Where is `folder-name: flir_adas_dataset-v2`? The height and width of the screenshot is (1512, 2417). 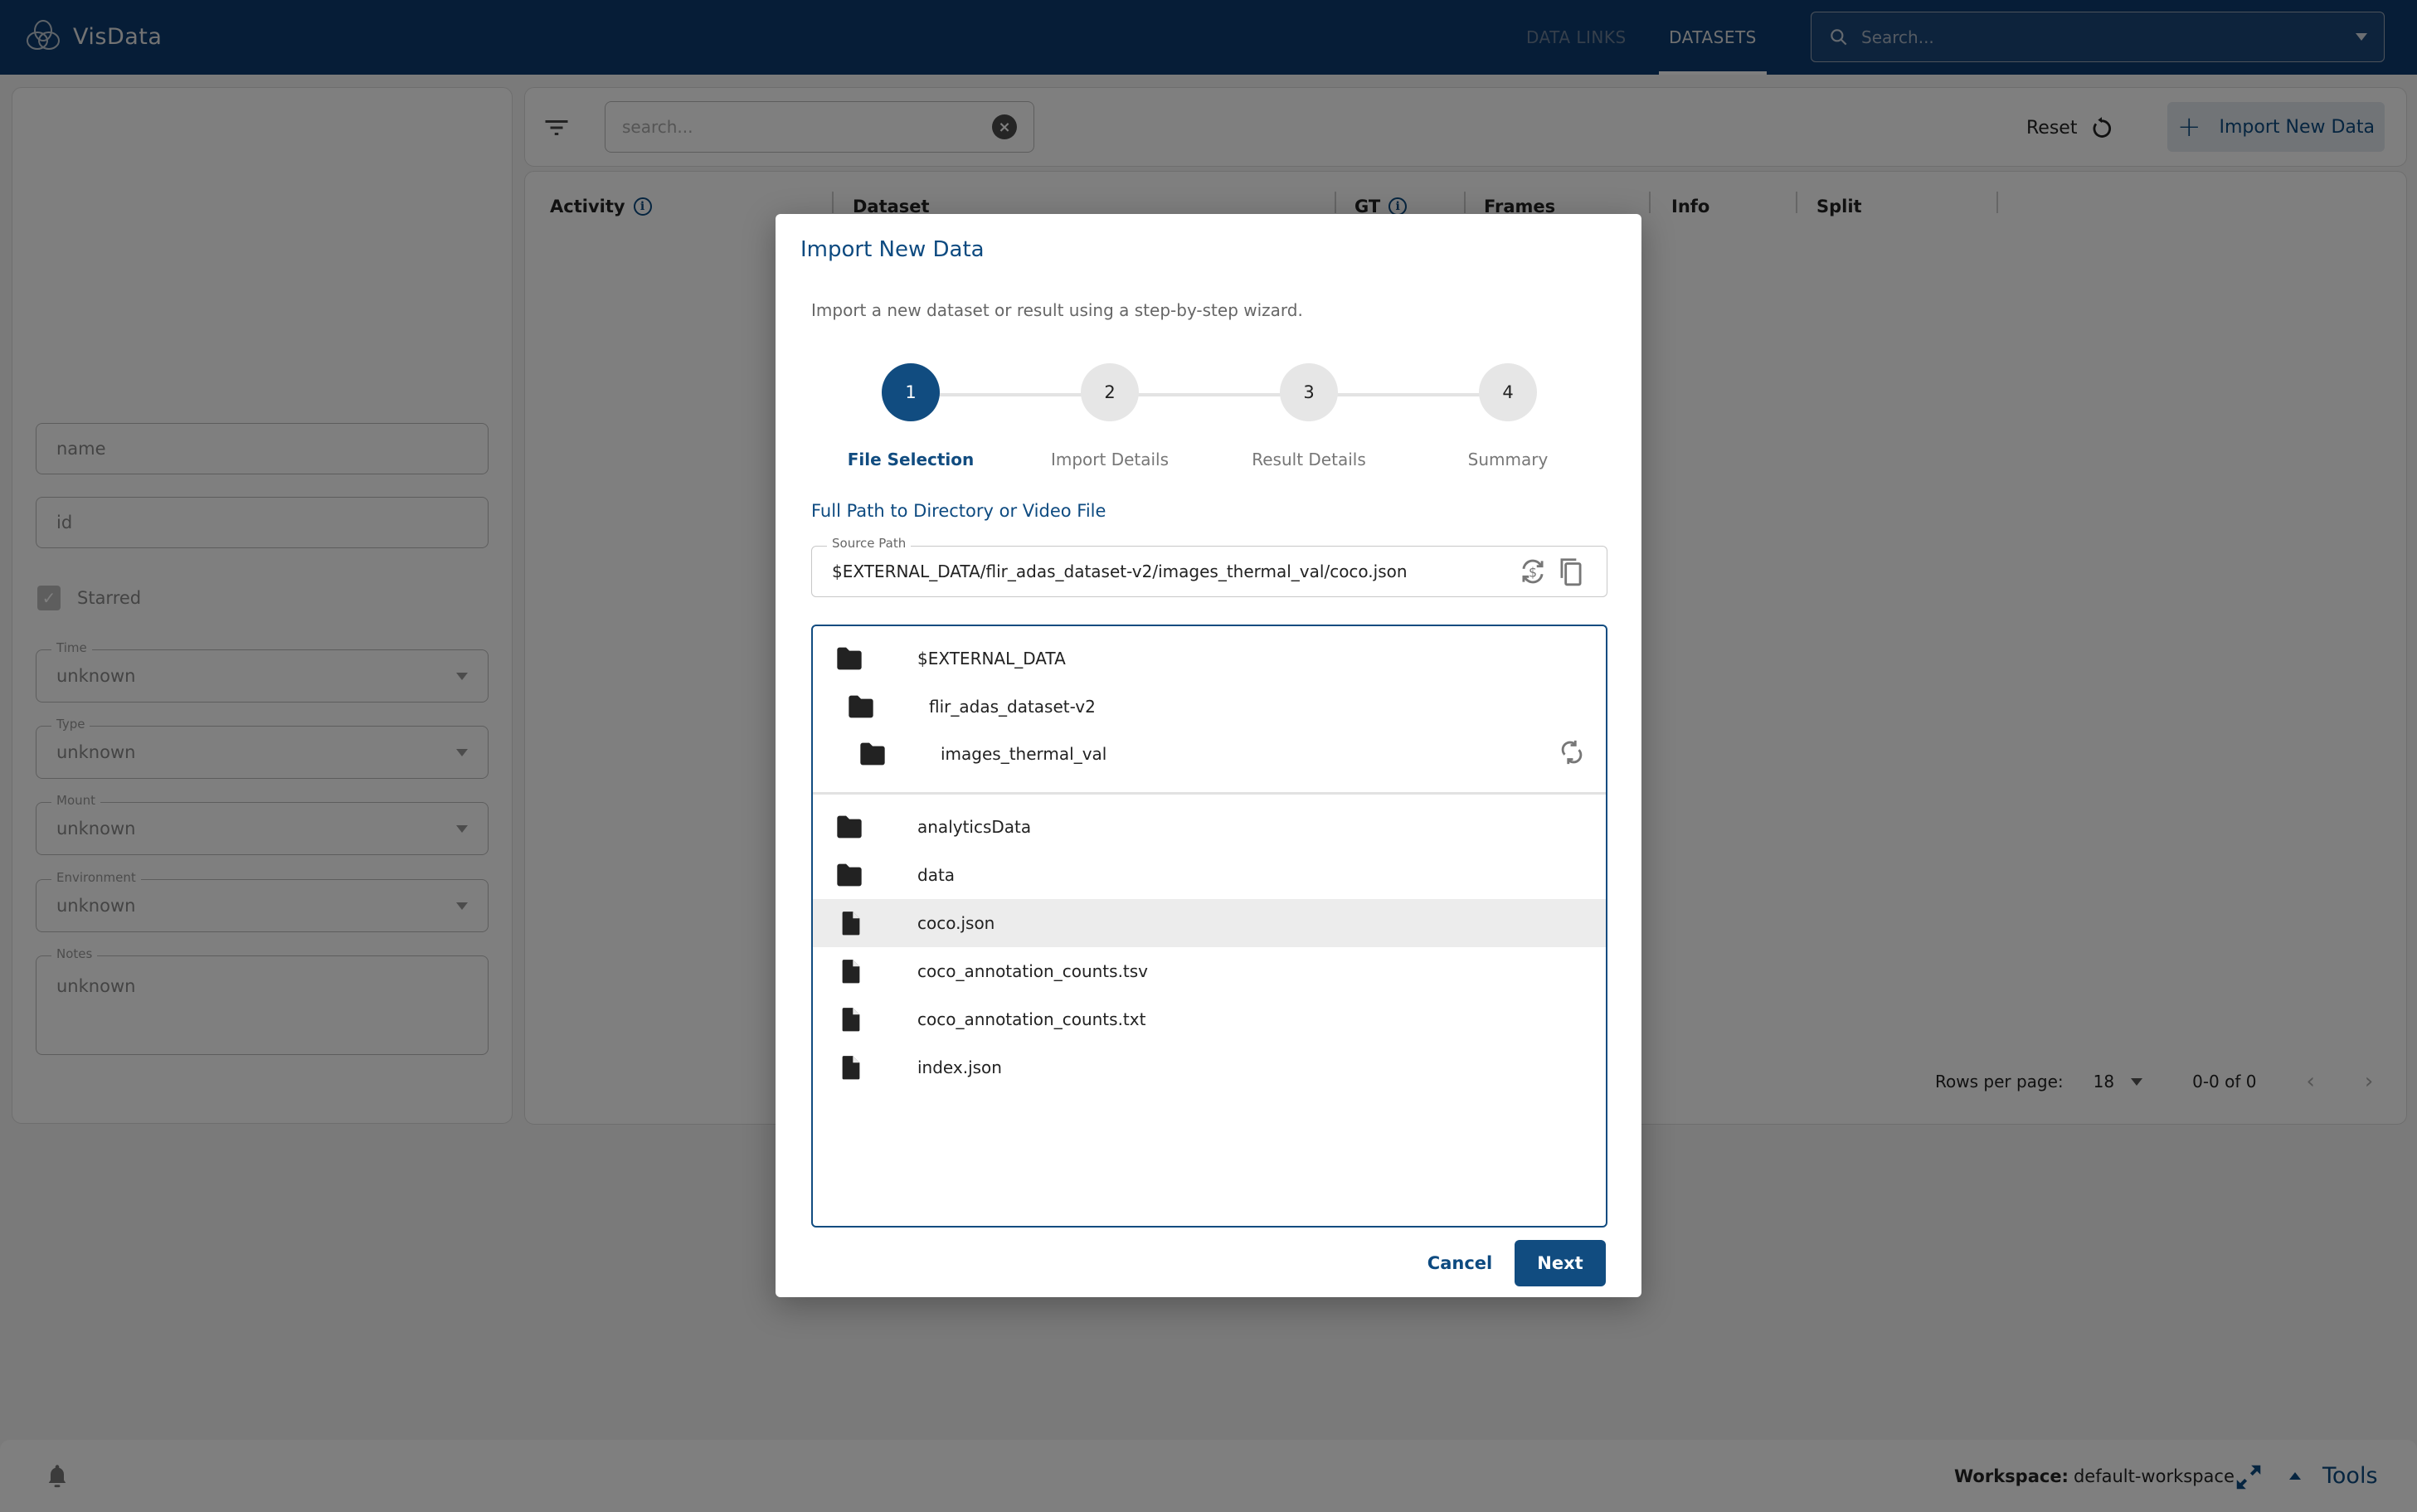 folder-name: flir_adas_dataset-v2 is located at coordinates (1012, 707).